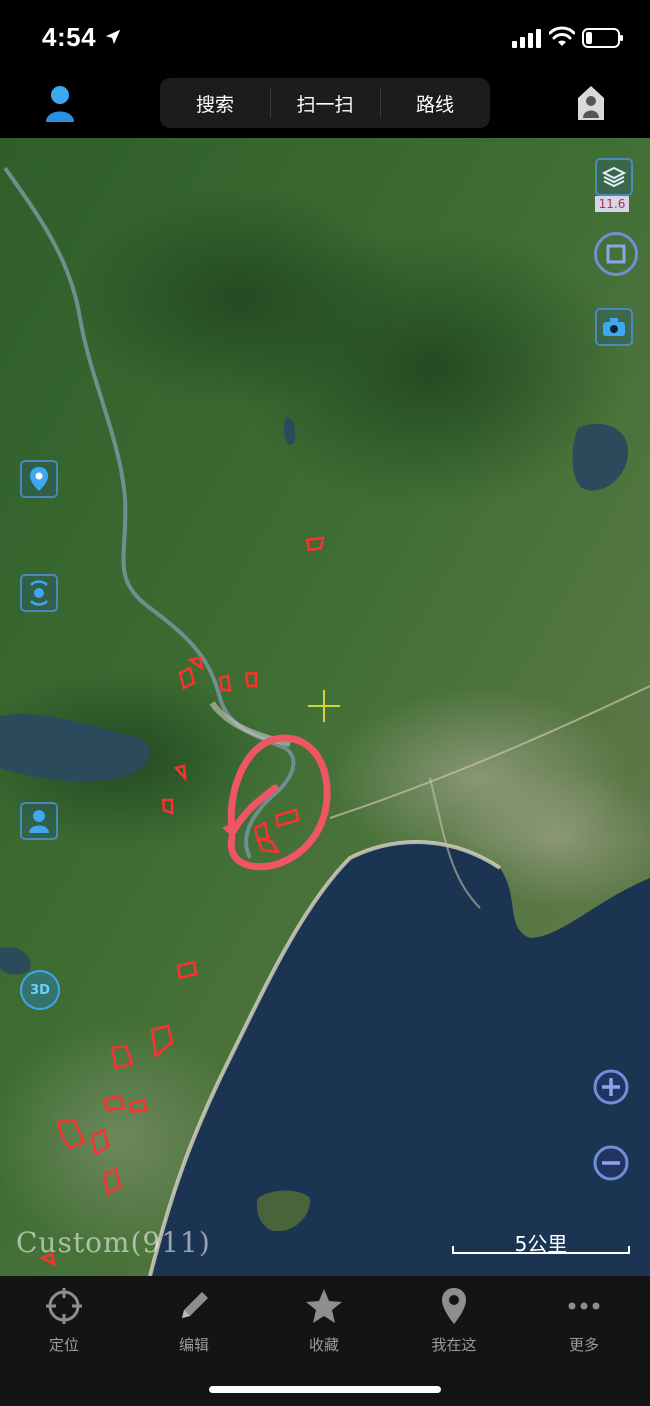 Image resolution: width=650 pixels, height=1406 pixels. I want to click on layers-button, so click(614, 177).